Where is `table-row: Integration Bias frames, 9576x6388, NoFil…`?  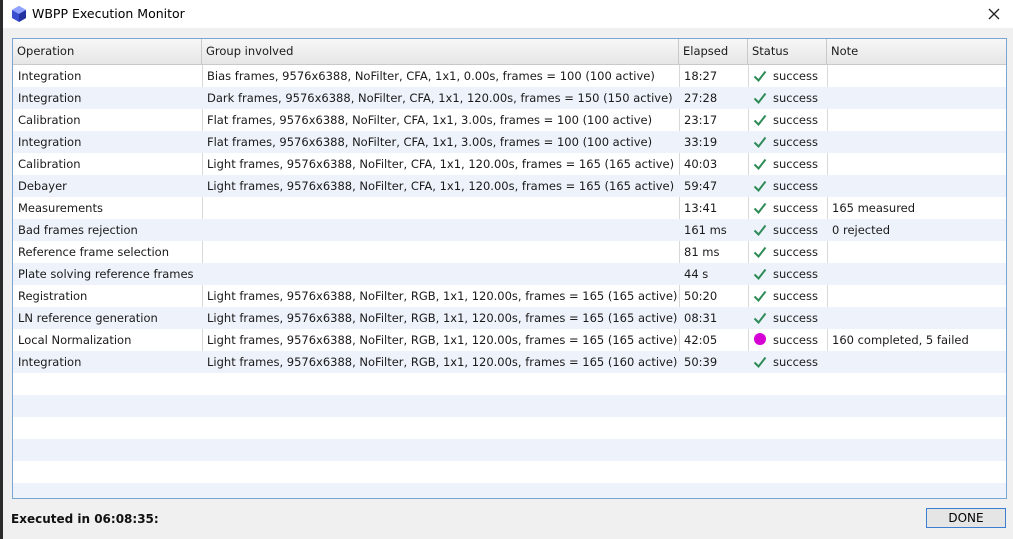
table-row: Integration Bias frames, 9576x6388, NoFil… is located at coordinates (509, 76).